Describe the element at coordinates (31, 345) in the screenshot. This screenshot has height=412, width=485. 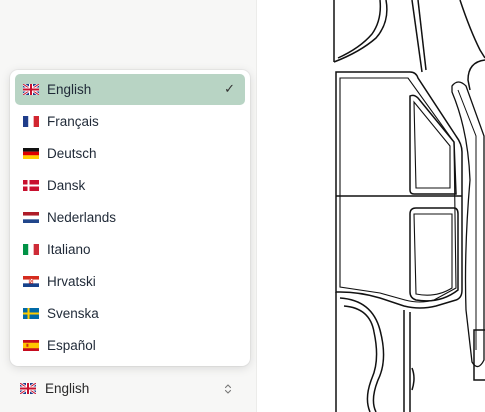
I see `spain-flag-icon` at that location.